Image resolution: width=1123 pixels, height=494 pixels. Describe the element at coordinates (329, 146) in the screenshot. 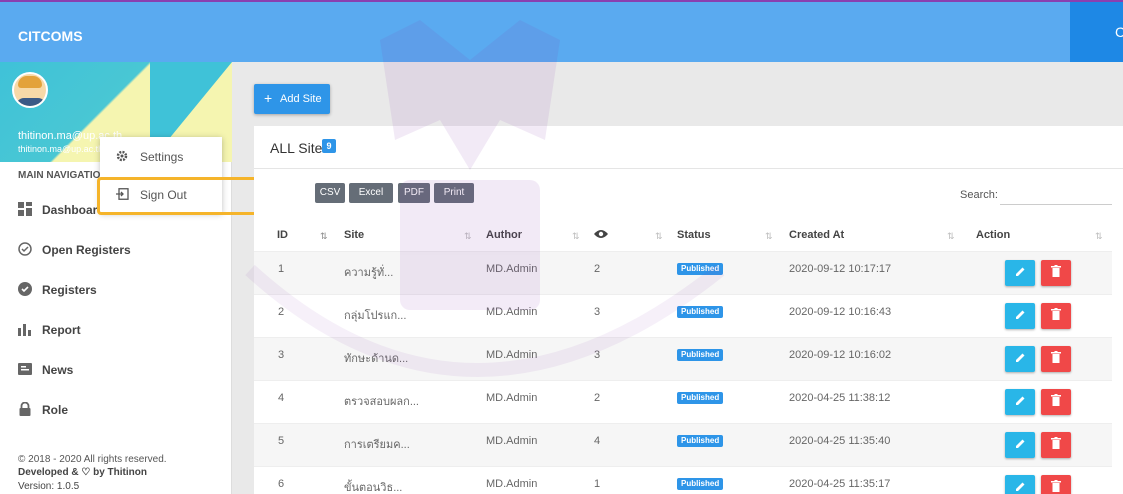

I see `site-count-badge: 9` at that location.